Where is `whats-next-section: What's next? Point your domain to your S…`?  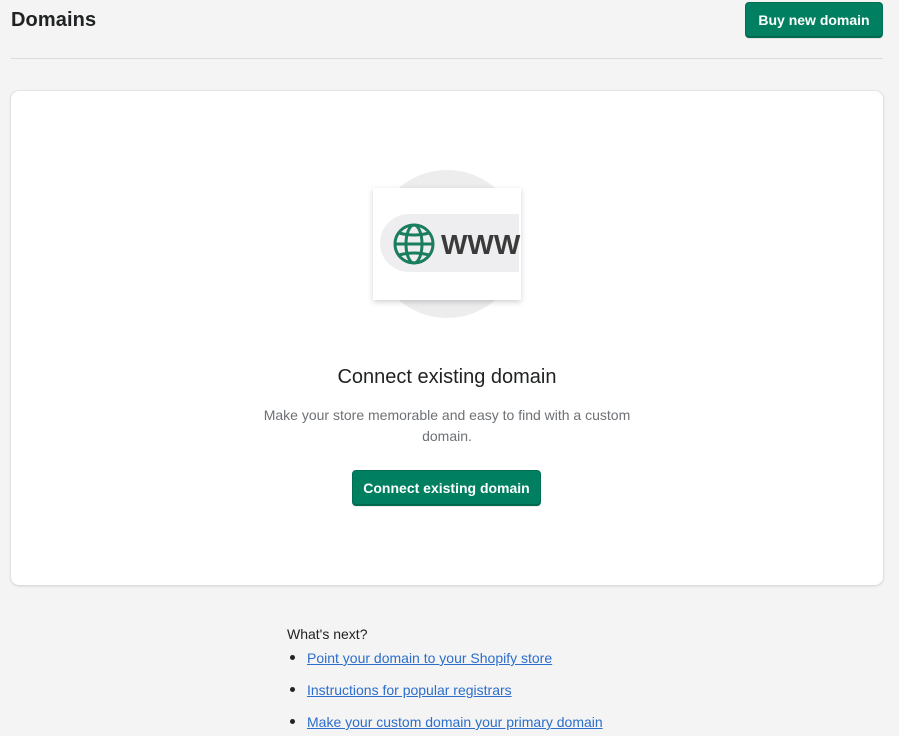
whats-next-section: What's next? Point your domain to your S… is located at coordinates (497, 681).